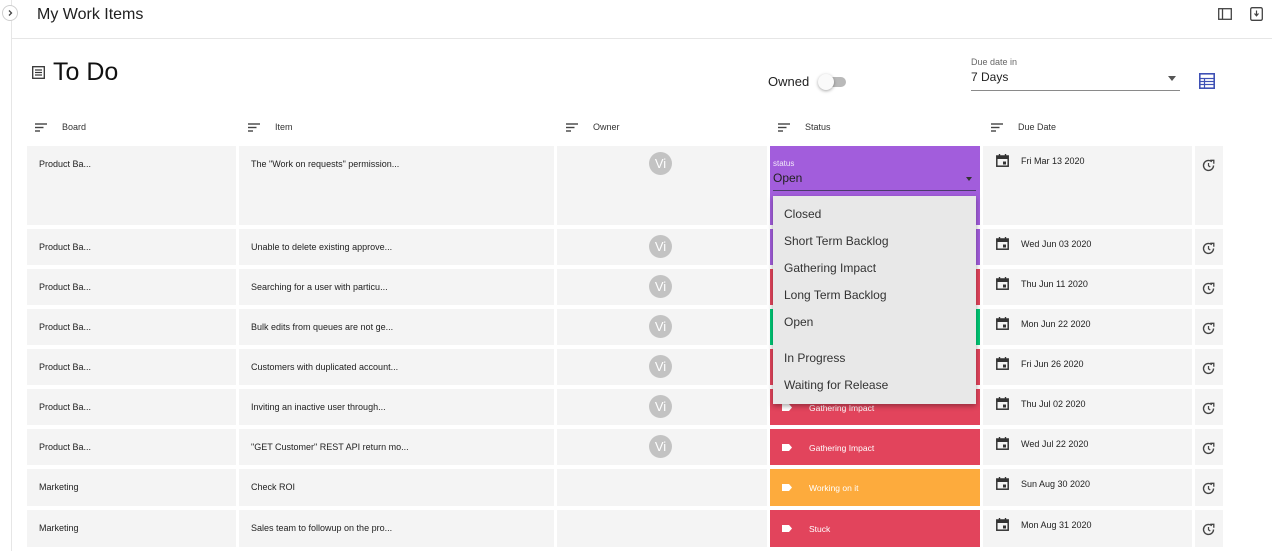  What do you see at coordinates (1087, 367) in the screenshot?
I see `due-date-cell: Fri Jun 26 2020` at bounding box center [1087, 367].